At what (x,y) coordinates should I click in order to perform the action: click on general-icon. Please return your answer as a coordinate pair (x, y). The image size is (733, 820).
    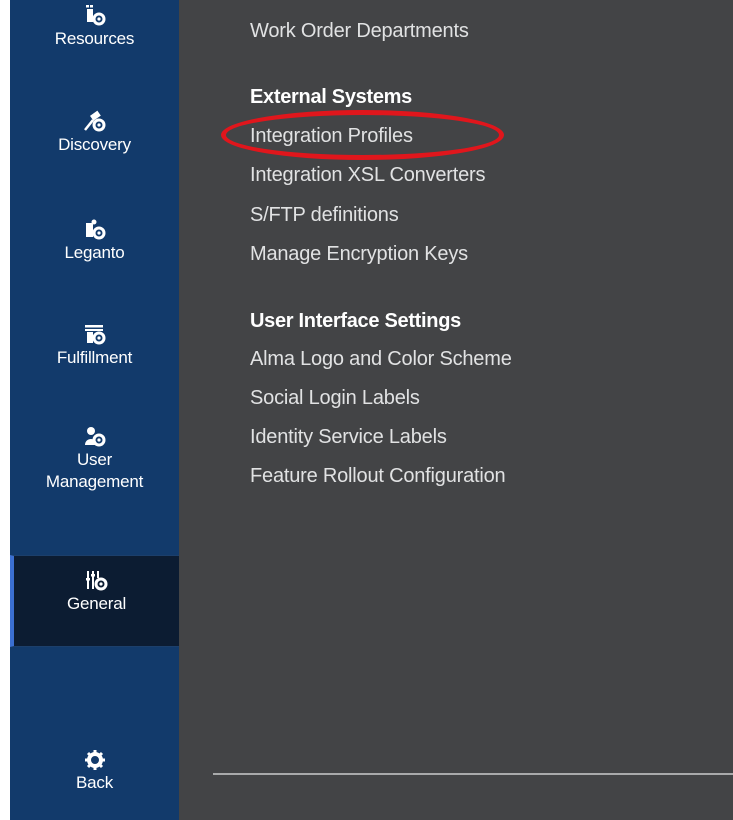
    Looking at the image, I should click on (96, 581).